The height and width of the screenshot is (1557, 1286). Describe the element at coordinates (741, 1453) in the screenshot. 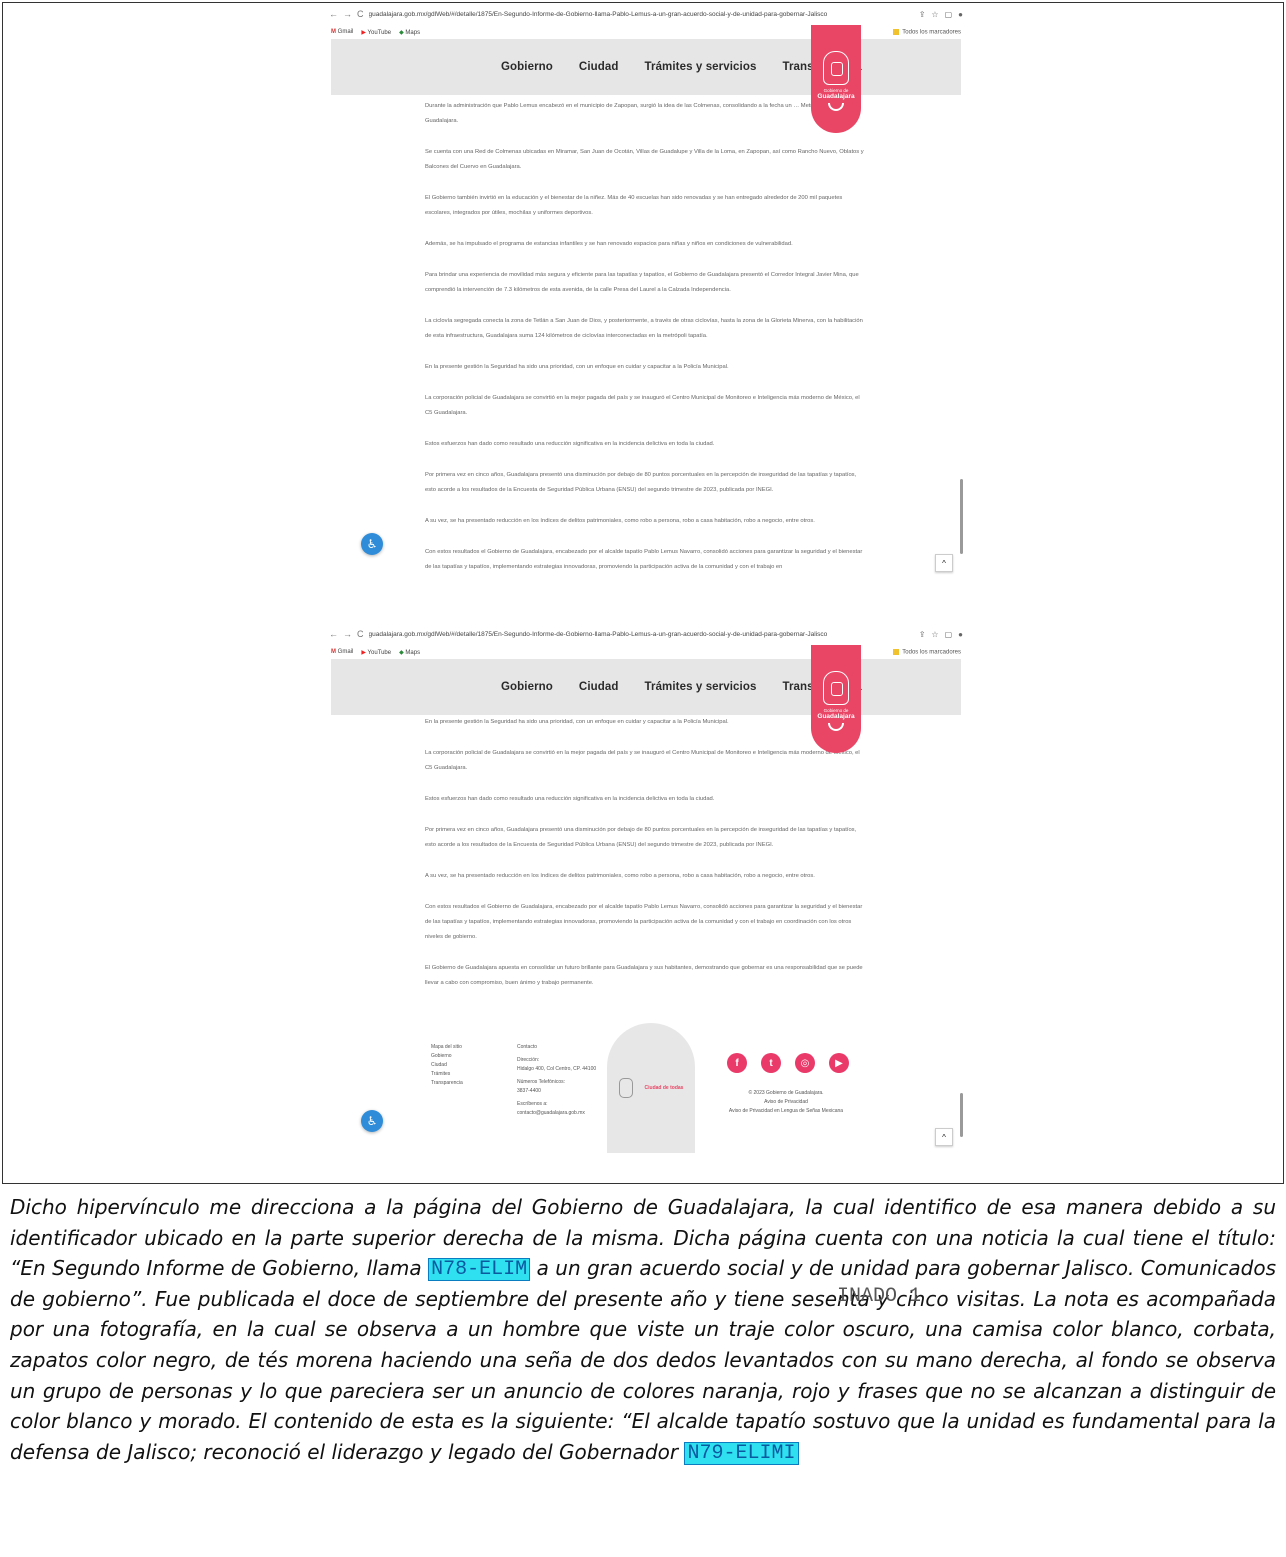

I see `redaction-tag-n79: N79-ELIMI` at that location.